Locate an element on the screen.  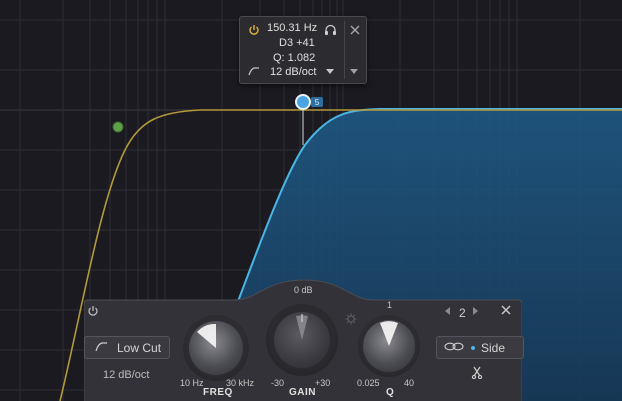
gain-knob-indicator is located at coordinates (302, 327).